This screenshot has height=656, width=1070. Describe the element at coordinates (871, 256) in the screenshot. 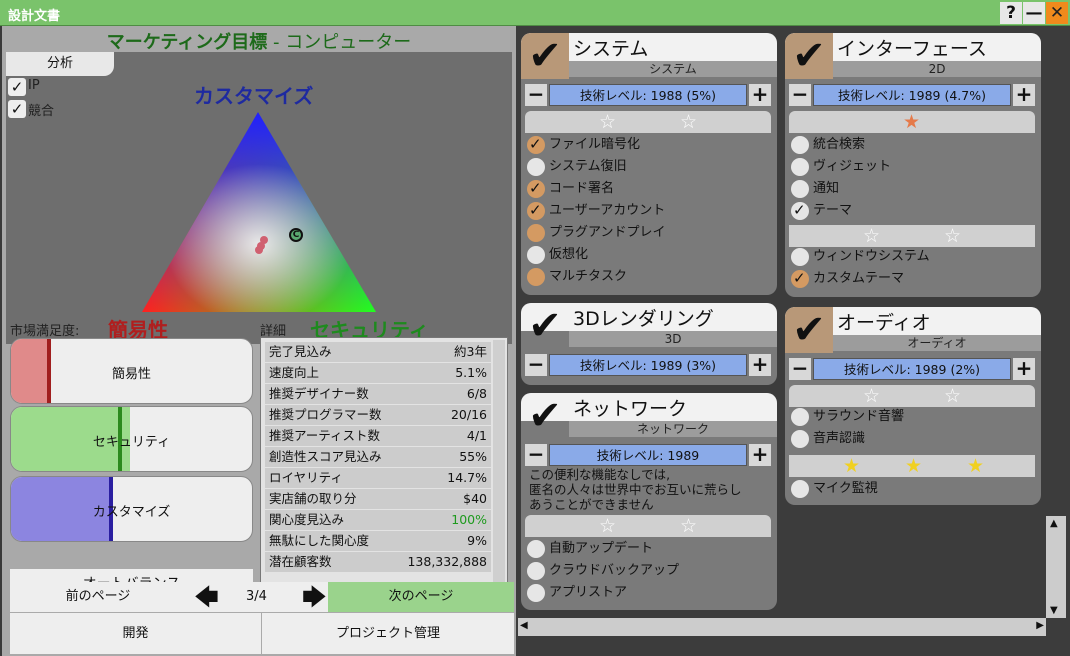

I see `feature-label: ウィンドウシステム` at that location.